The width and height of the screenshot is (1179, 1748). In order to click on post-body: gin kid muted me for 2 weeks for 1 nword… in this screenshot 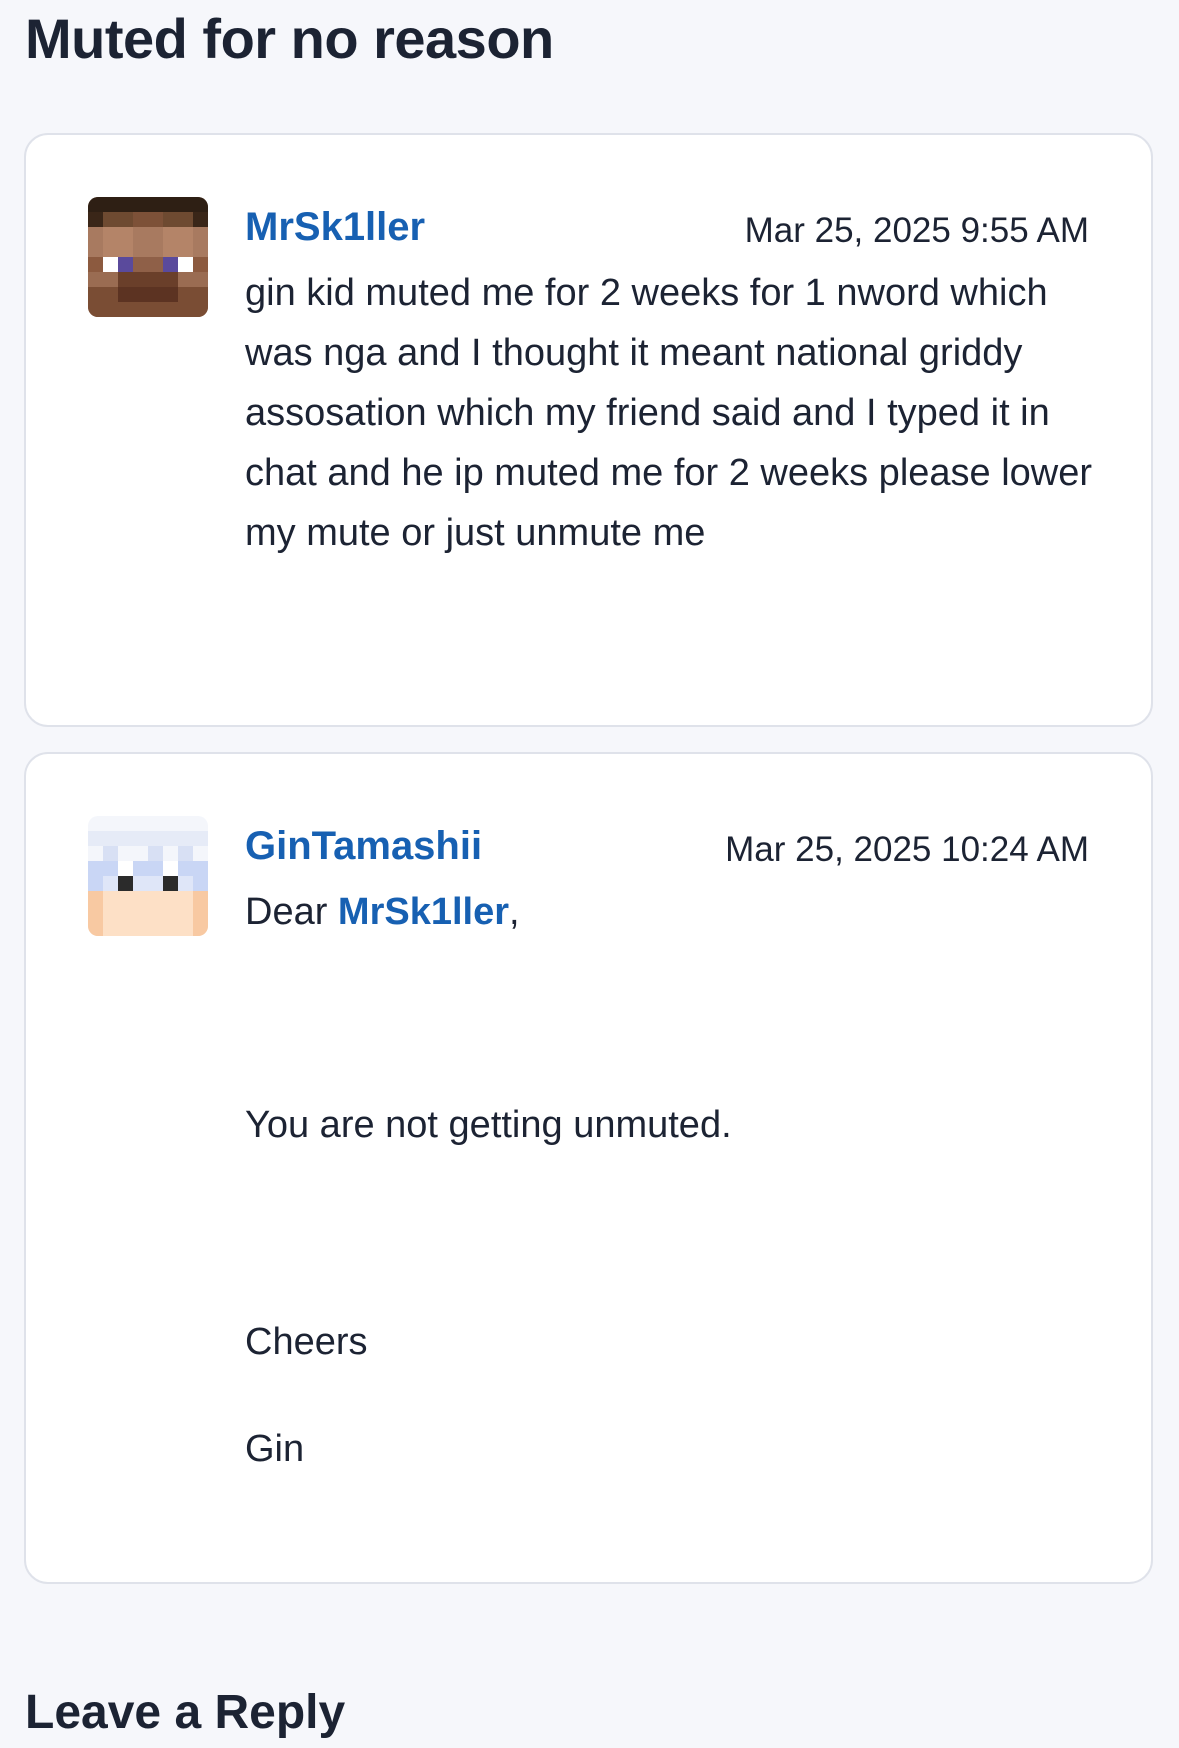, I will do `click(670, 413)`.